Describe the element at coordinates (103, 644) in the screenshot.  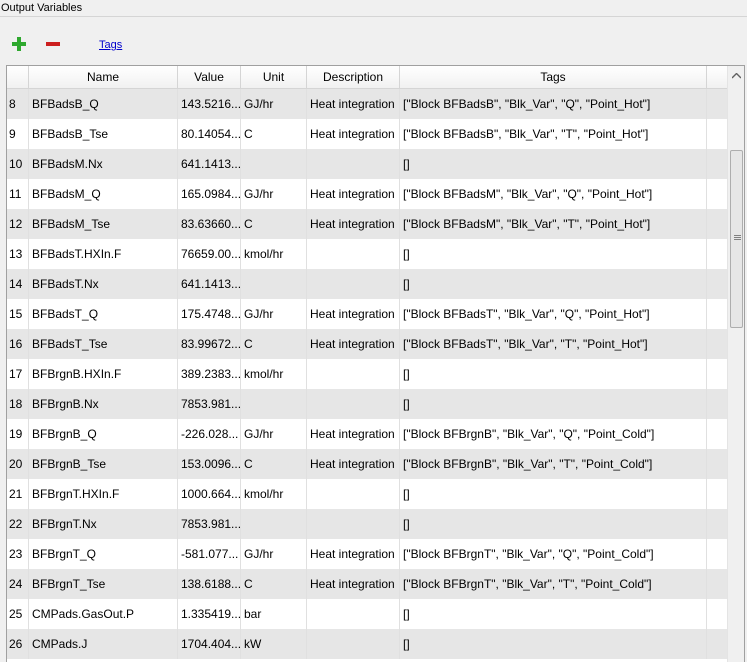
I see `cell-name: CMPads.J` at that location.